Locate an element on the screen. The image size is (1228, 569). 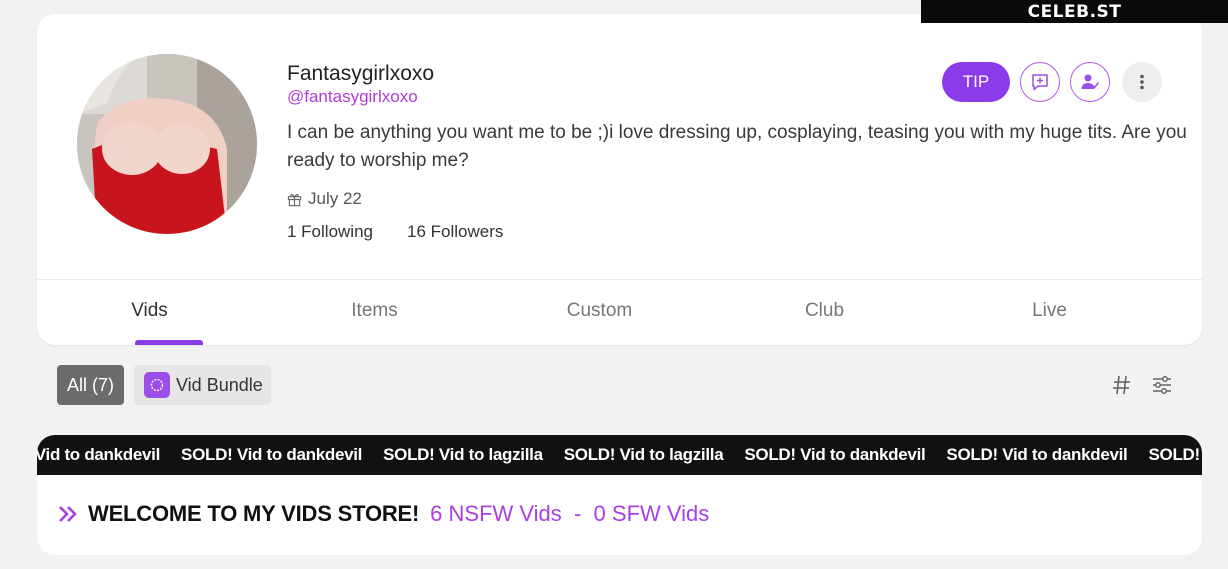
birthday-label: July 22 is located at coordinates (335, 198).